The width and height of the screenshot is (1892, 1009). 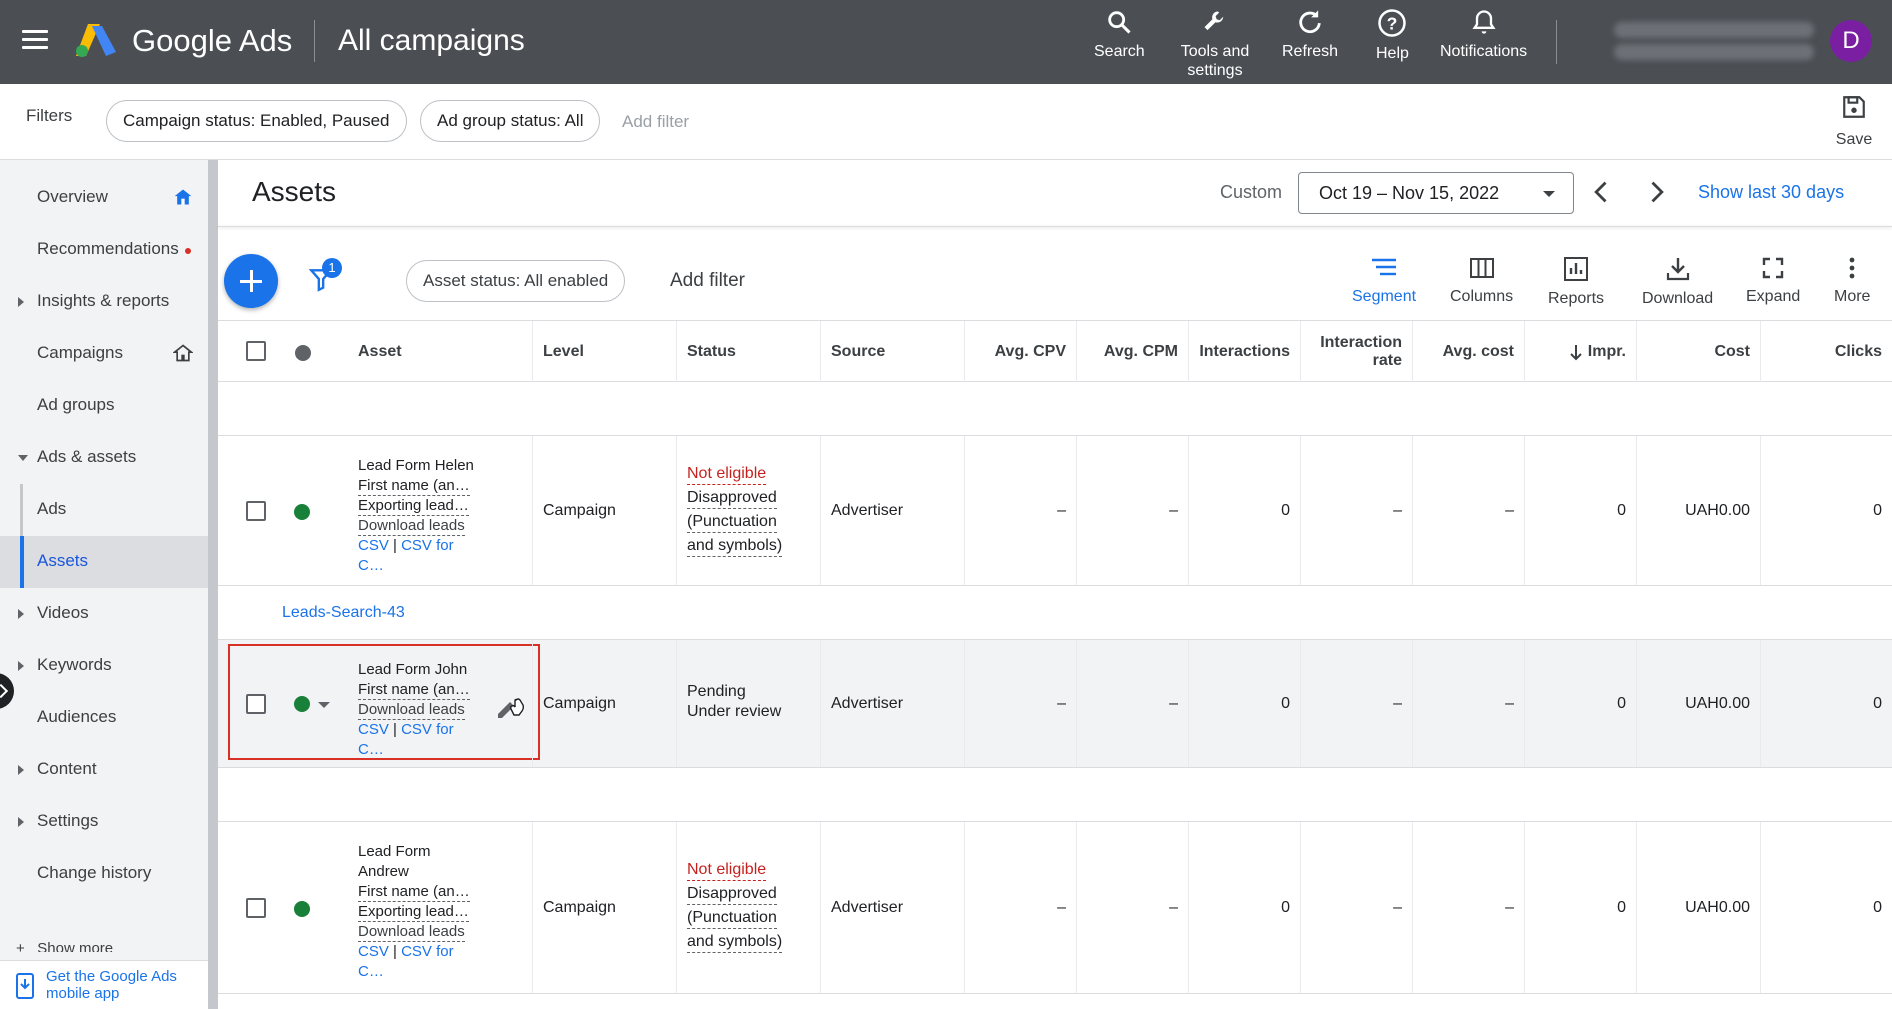 What do you see at coordinates (104, 458) in the screenshot?
I see `sidebar-item-ads-assets: Ads & assets` at bounding box center [104, 458].